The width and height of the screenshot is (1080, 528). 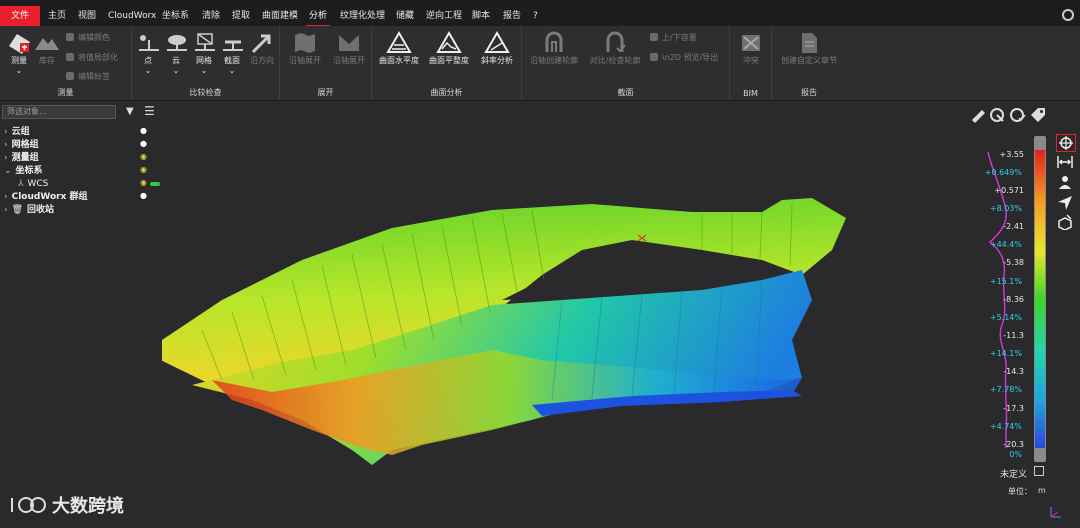 I want to click on axis-icon: ⅄, so click(x=21, y=184).